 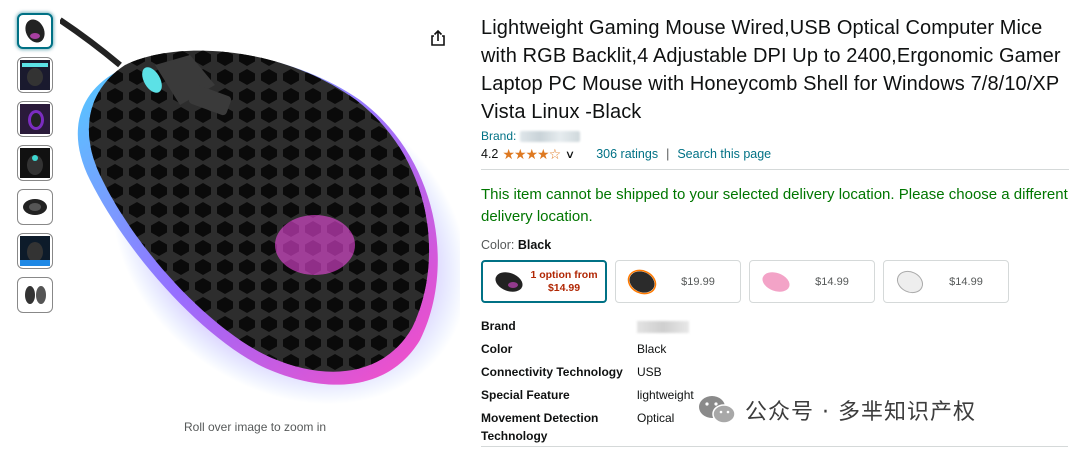 I want to click on divider-bottom, so click(x=774, y=446).